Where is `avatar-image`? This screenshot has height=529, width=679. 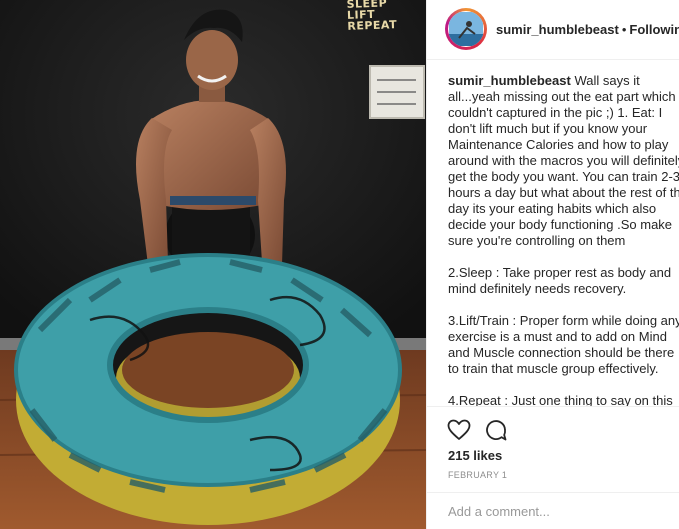 avatar-image is located at coordinates (466, 29).